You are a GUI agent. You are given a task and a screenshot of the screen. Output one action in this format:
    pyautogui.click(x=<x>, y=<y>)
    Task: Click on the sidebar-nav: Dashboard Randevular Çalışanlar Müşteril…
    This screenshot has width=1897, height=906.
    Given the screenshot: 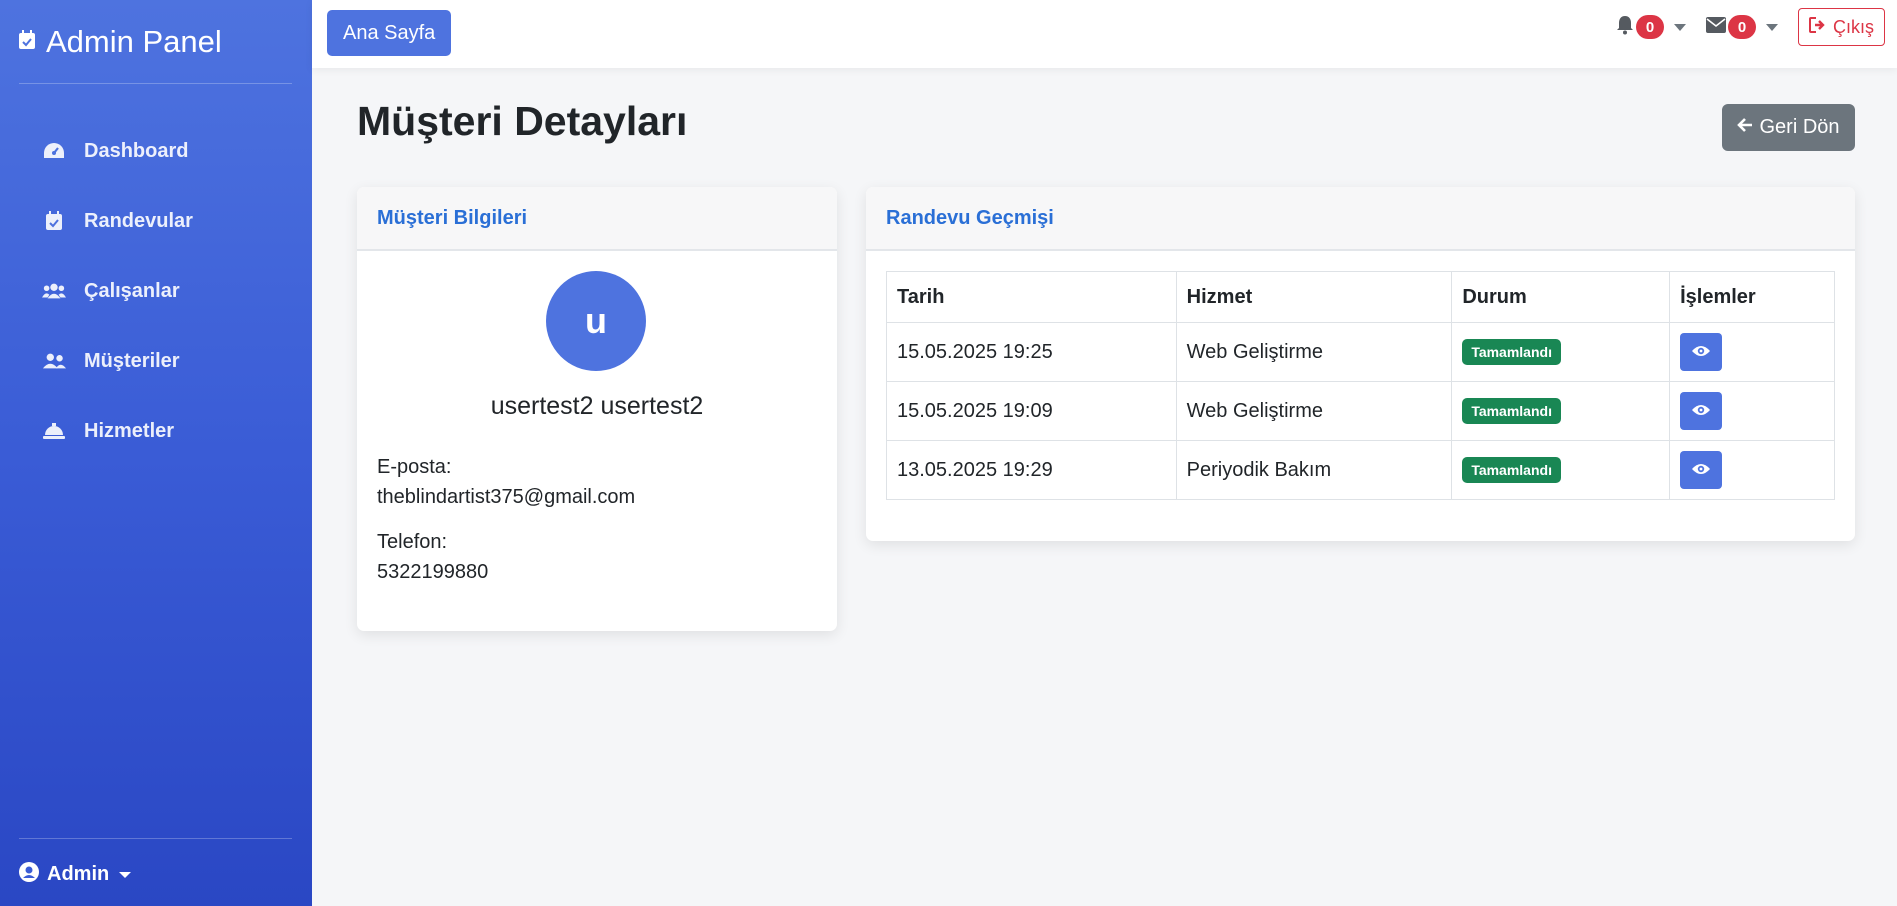 What is the action you would take?
    pyautogui.click(x=156, y=291)
    